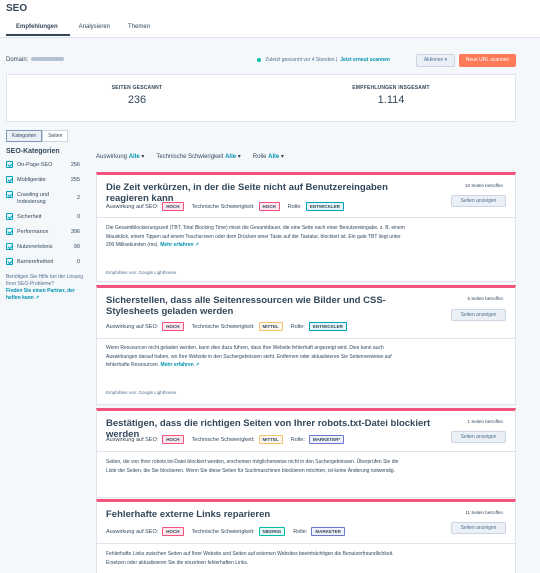 This screenshot has height=573, width=540. Describe the element at coordinates (485, 298) in the screenshot. I see `affected-pages-count: 5 Seiten betroffen` at that location.